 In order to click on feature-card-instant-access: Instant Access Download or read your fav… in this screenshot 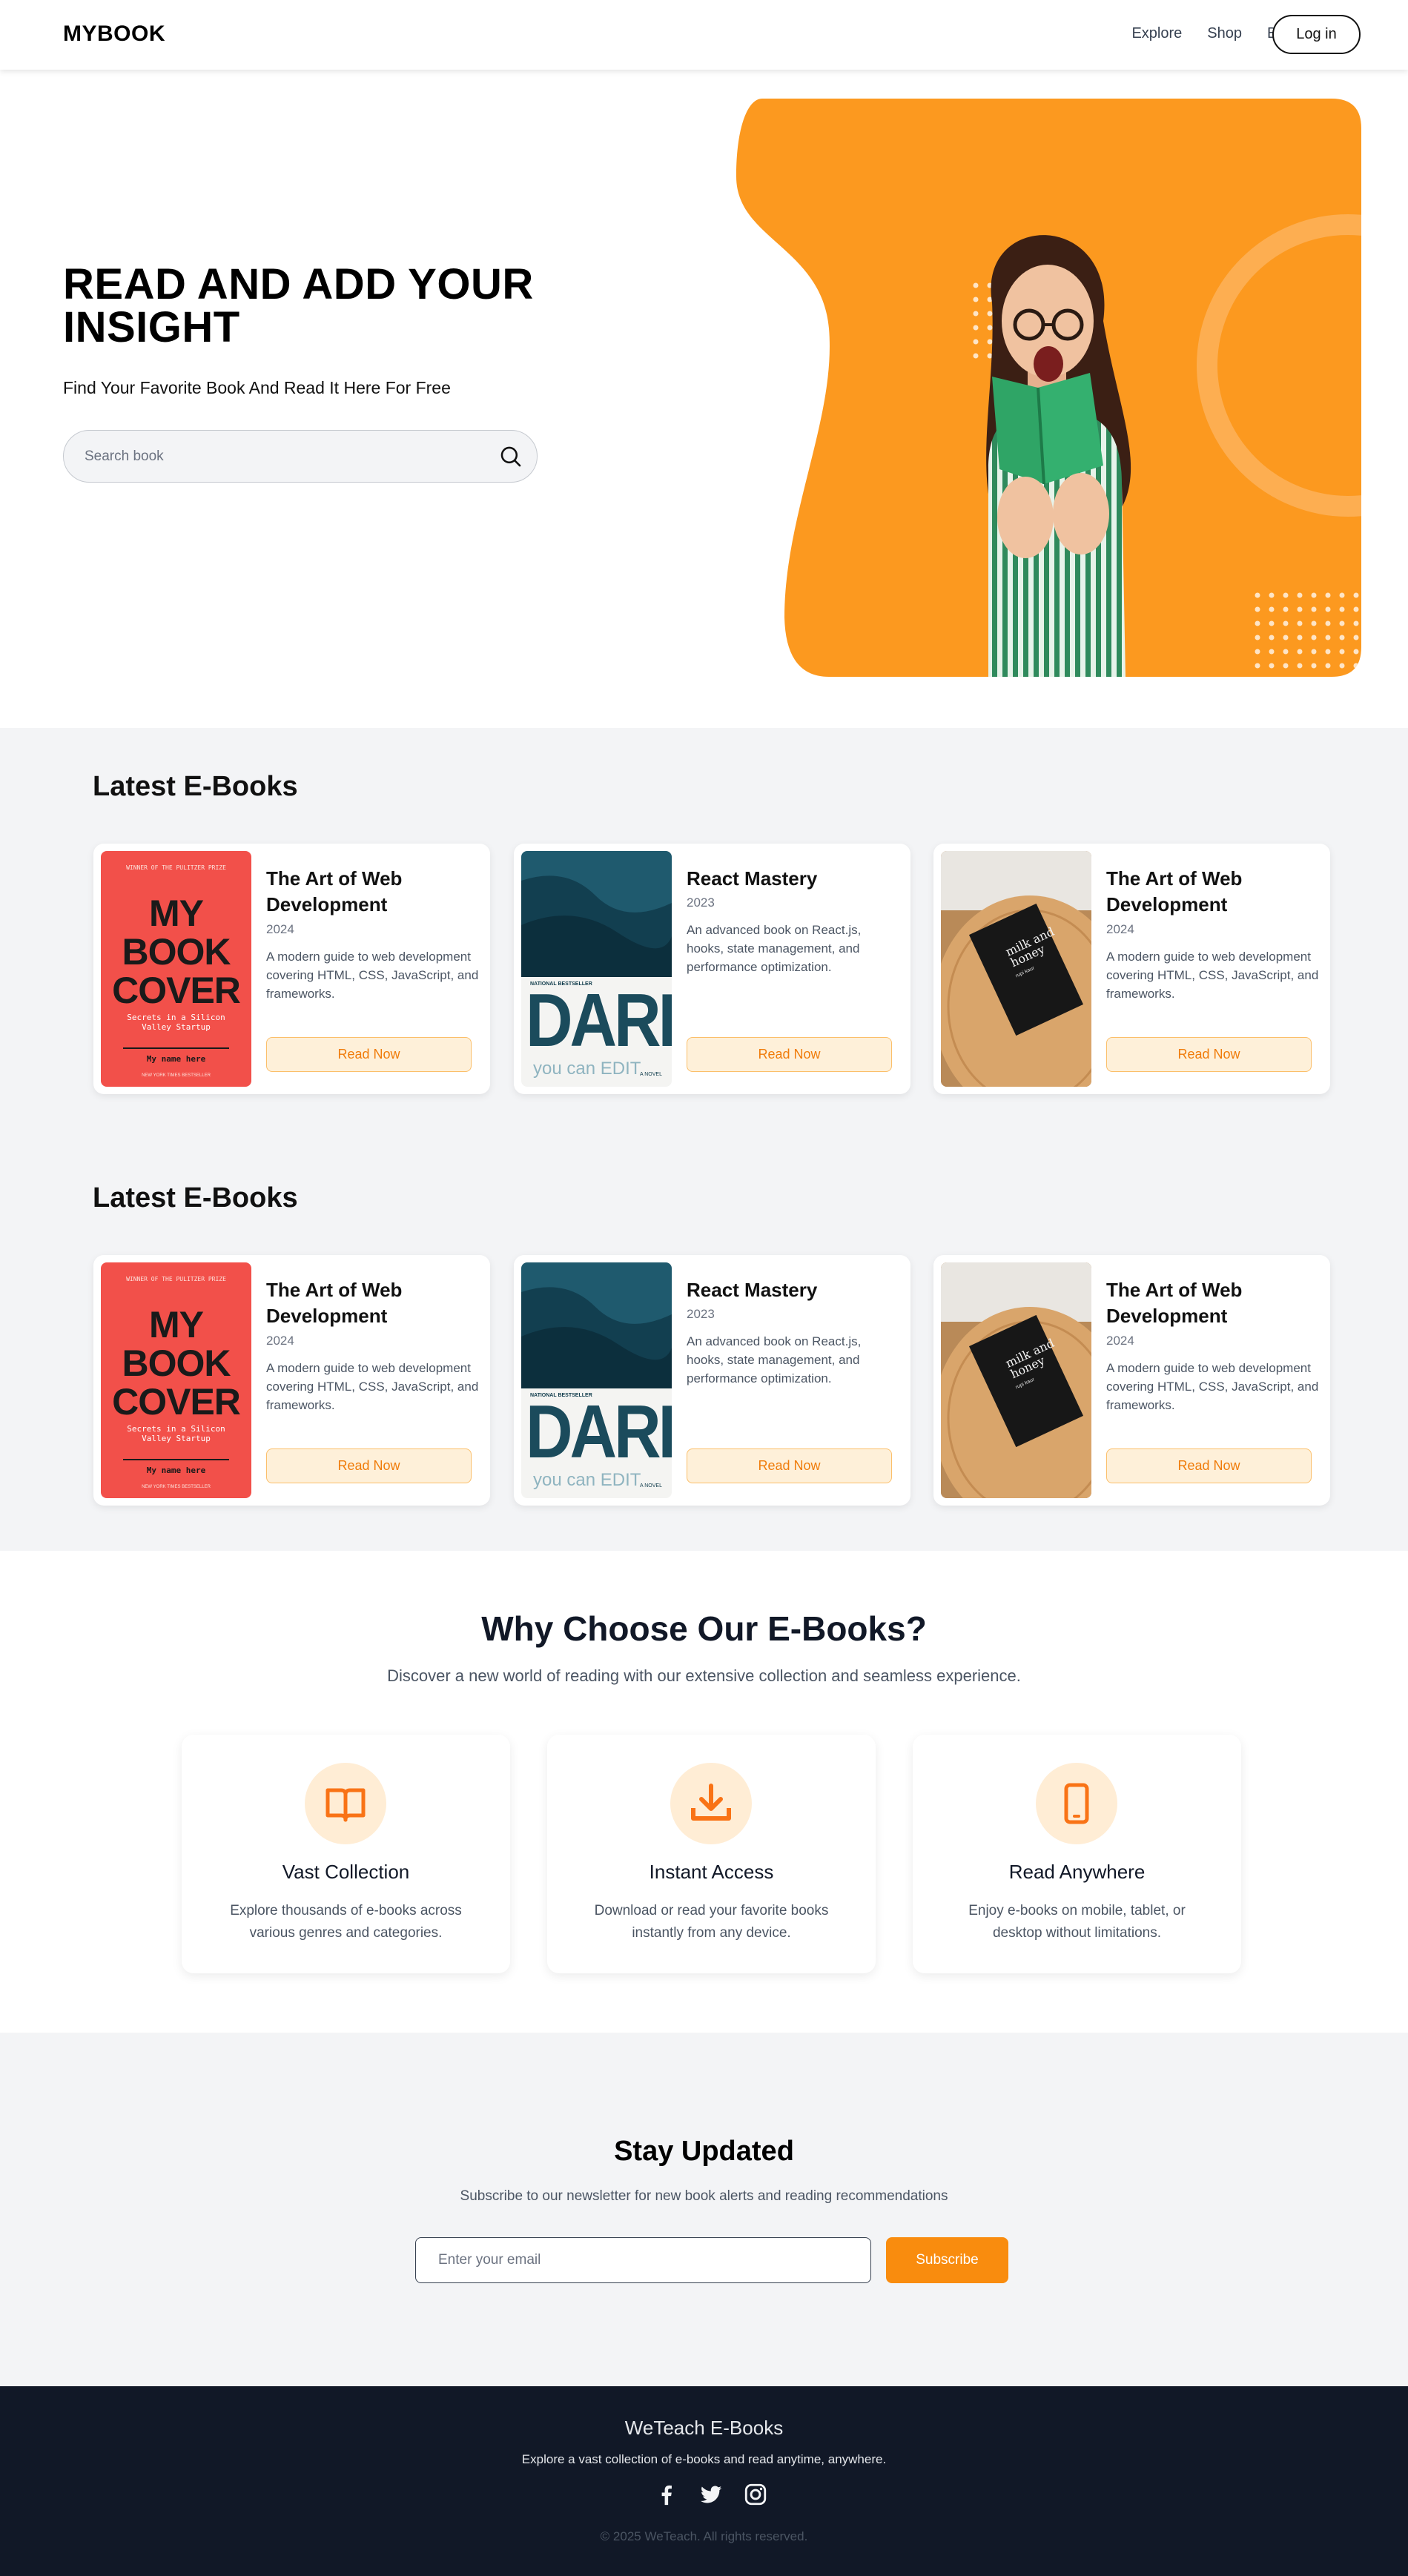, I will do `click(711, 1854)`.